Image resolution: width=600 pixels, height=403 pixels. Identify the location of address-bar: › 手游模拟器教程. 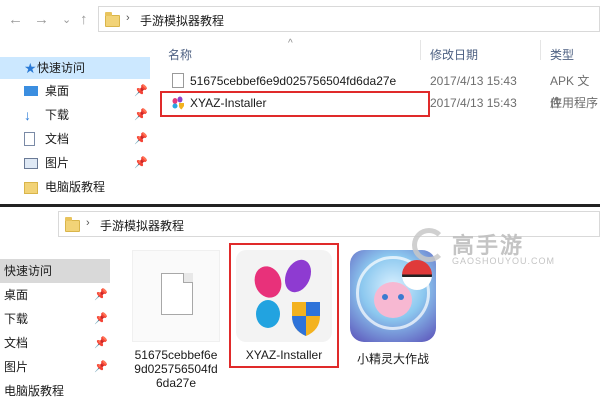
(349, 19).